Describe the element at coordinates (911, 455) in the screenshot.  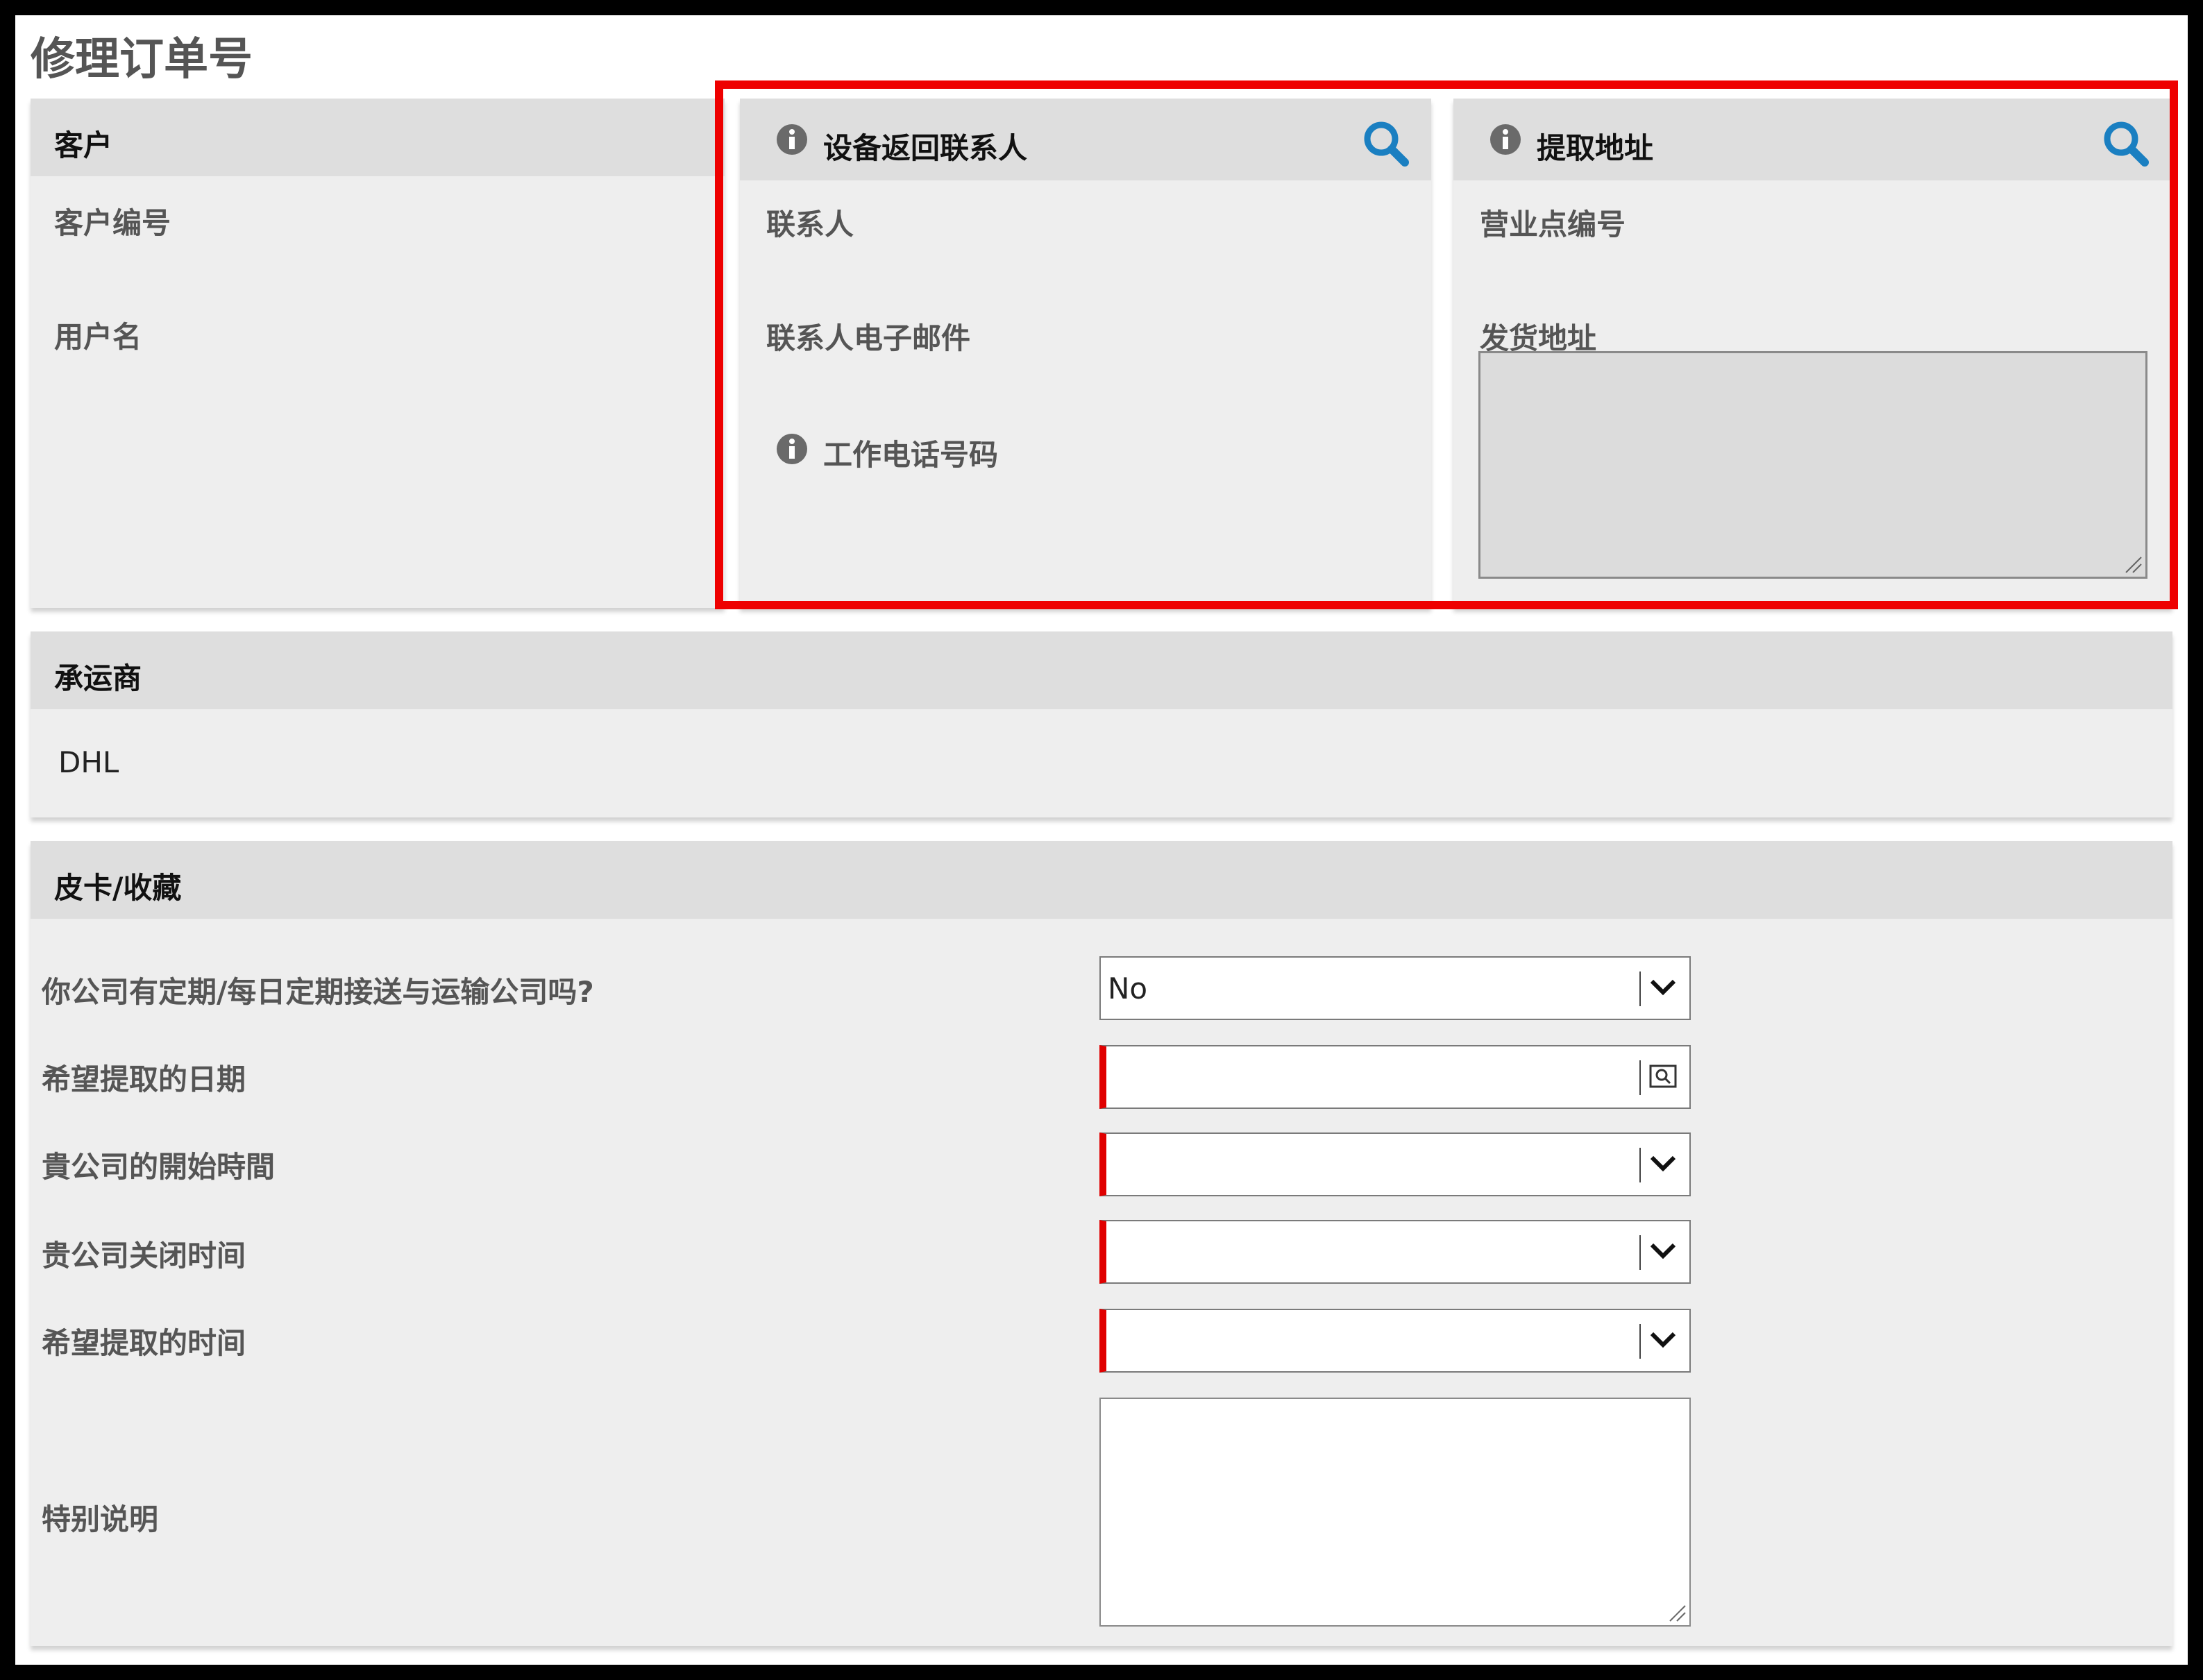
I see `work-phone-label: 工作电话号码` at that location.